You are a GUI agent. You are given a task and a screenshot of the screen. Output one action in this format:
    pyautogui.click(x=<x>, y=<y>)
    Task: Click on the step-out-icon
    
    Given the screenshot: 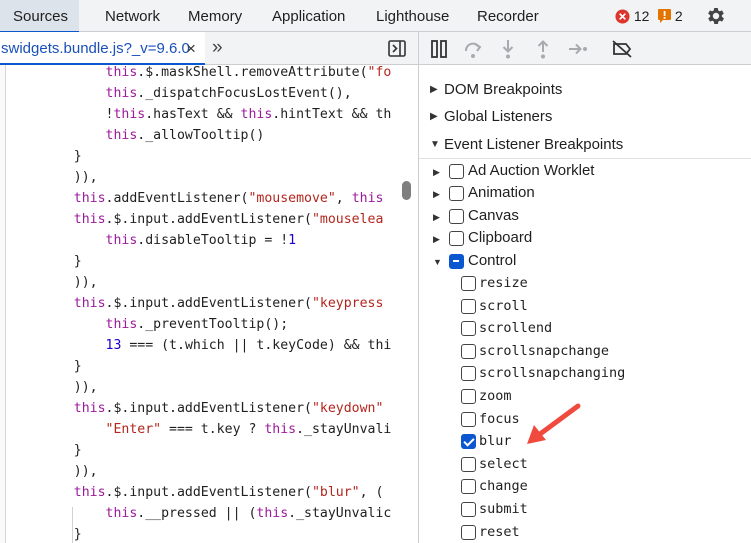 What is the action you would take?
    pyautogui.click(x=543, y=49)
    